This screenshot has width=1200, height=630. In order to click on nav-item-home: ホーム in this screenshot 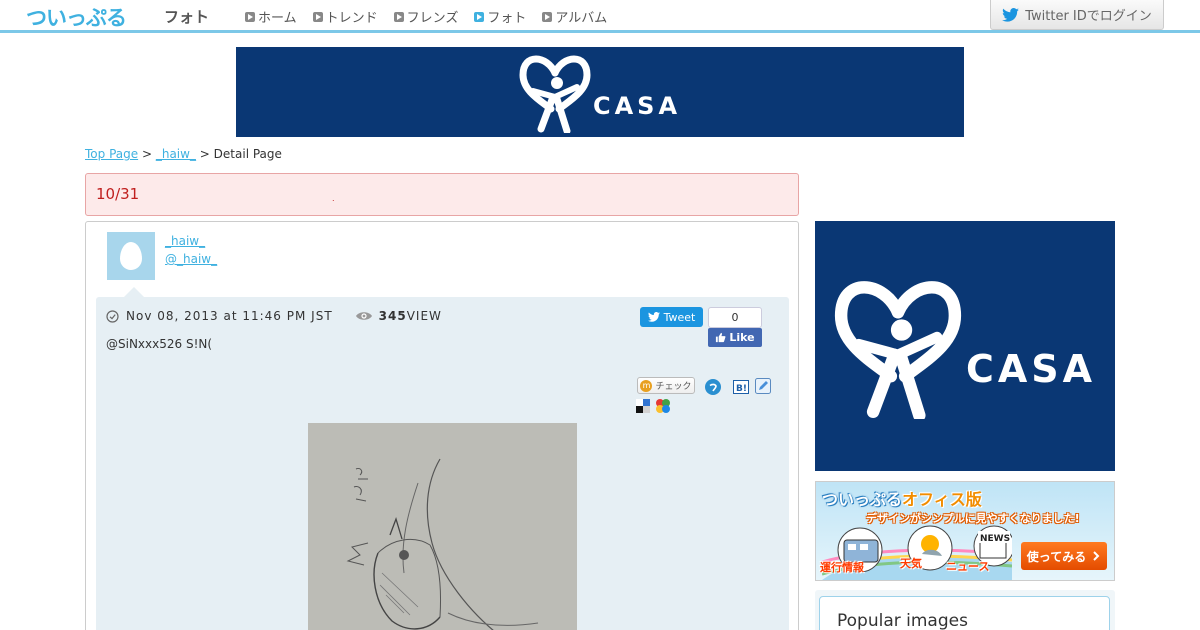, I will do `click(271, 16)`.